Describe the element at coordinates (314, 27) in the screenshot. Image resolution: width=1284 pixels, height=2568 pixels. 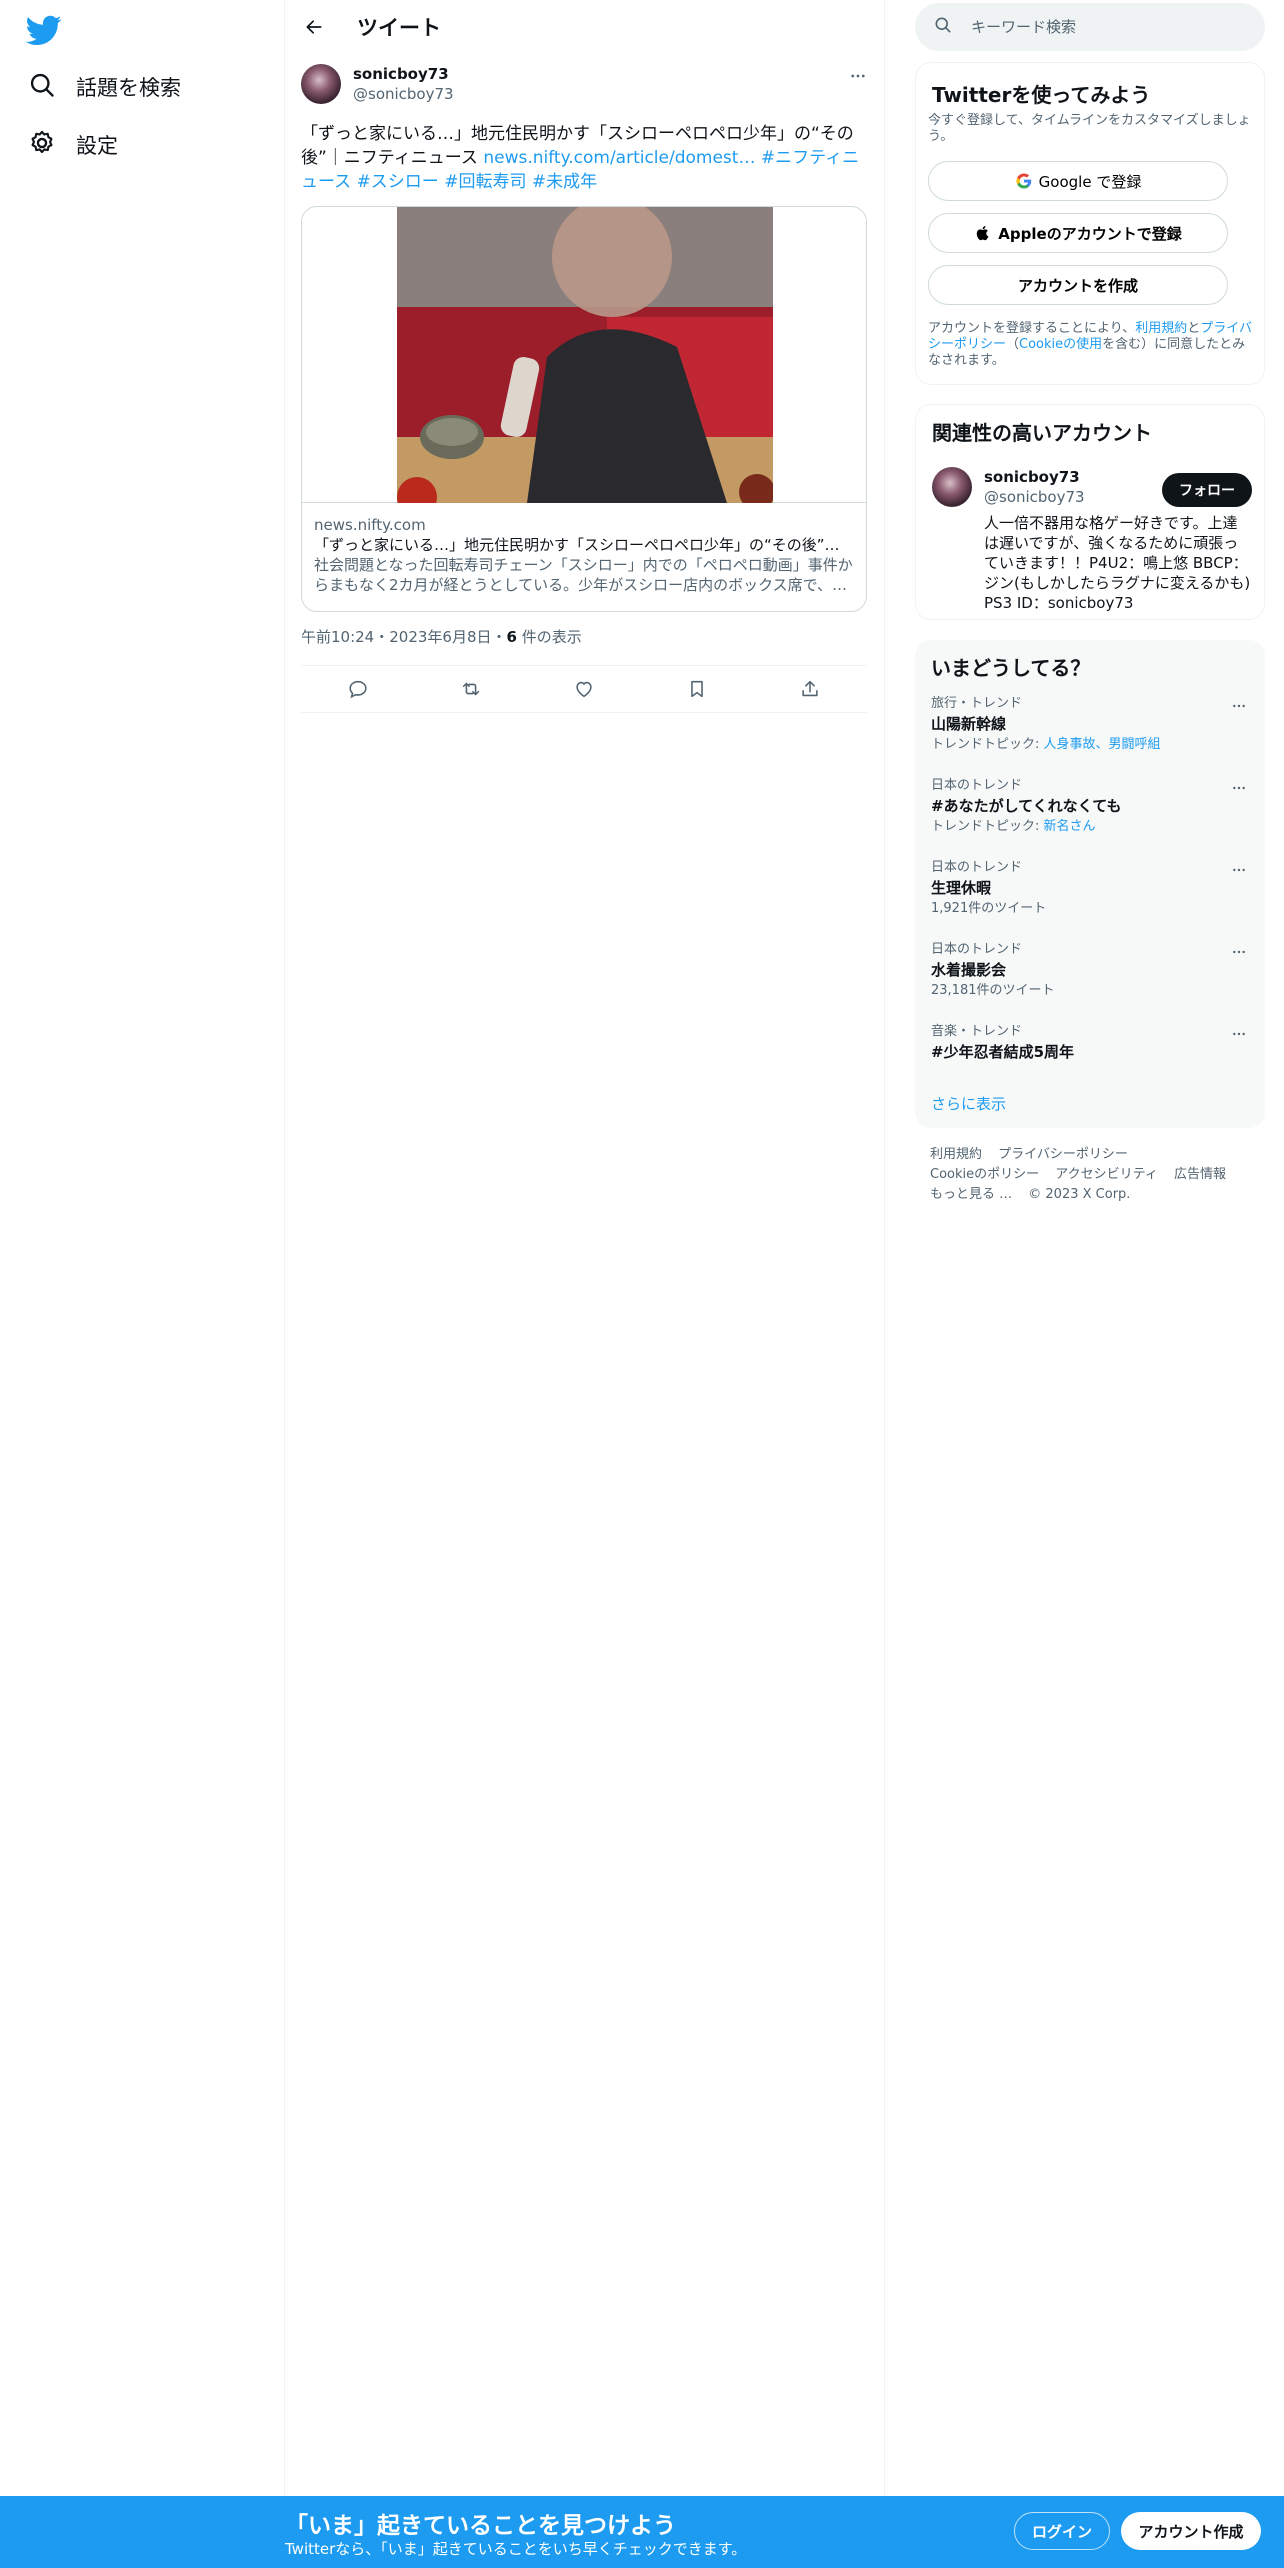
I see `back-arrow-icon` at that location.